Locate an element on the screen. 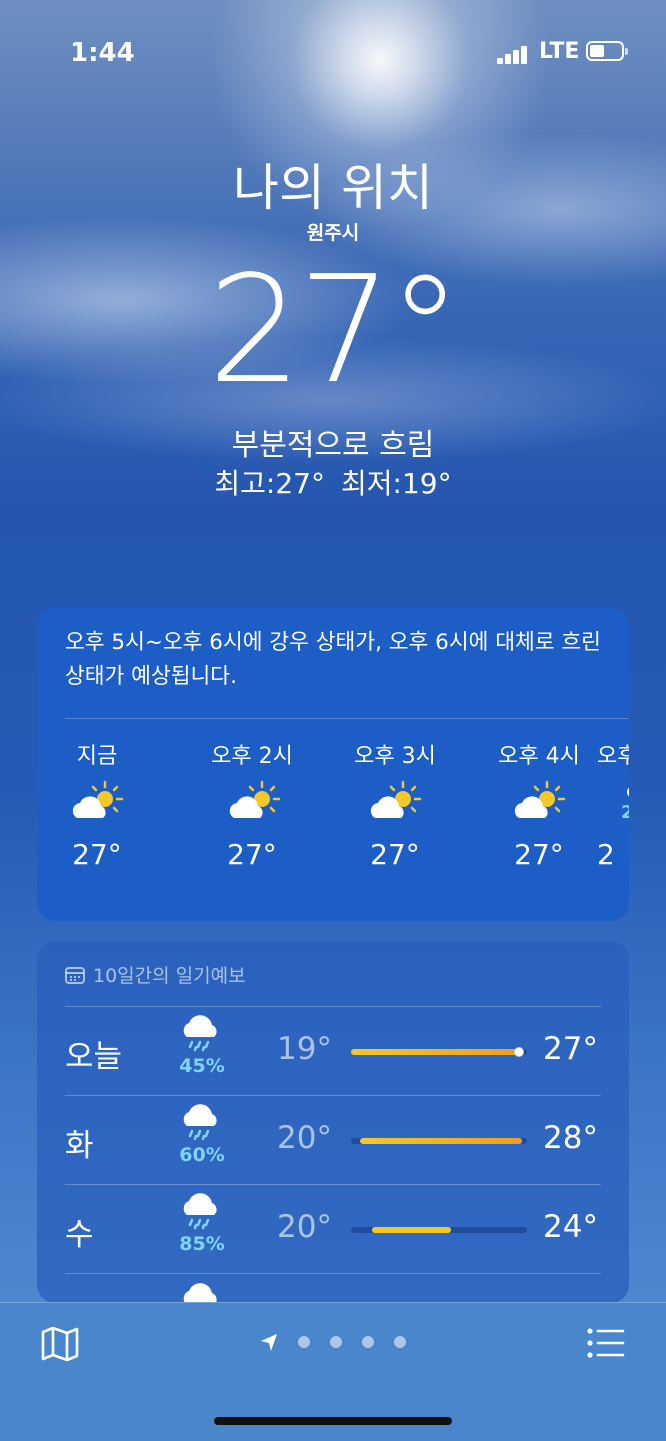 This screenshot has height=1441, width=666. day-label: 오늘 is located at coordinates (94, 1057).